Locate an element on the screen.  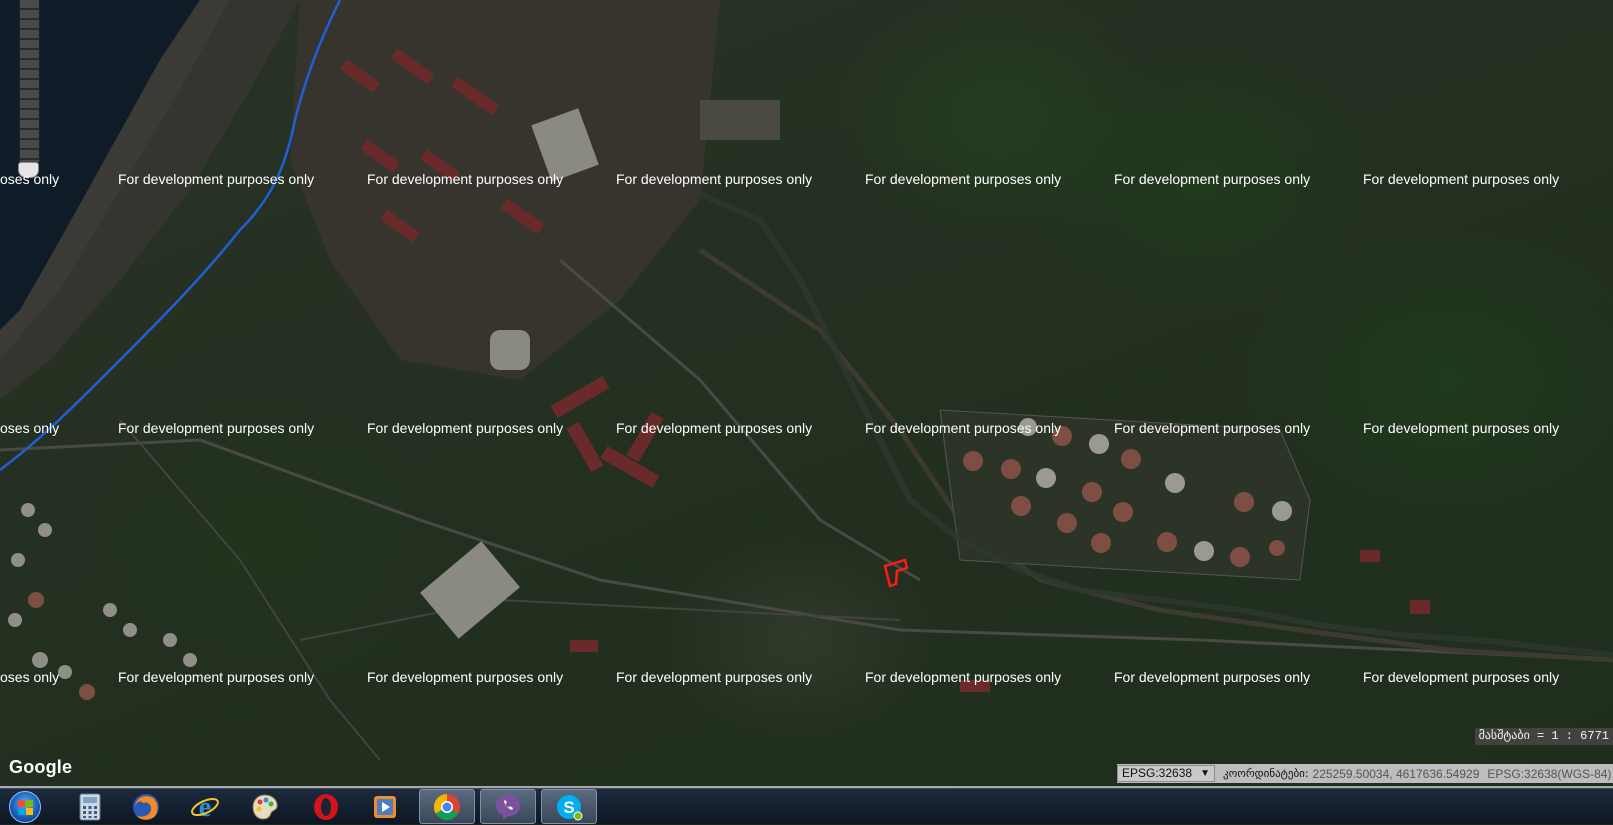
svg-text: S is located at coordinates (568, 807).